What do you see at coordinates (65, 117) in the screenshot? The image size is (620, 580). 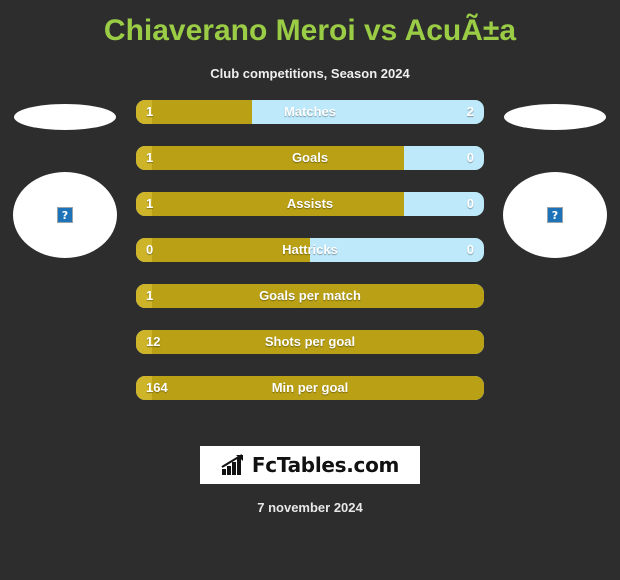 I see `home-team-badge` at bounding box center [65, 117].